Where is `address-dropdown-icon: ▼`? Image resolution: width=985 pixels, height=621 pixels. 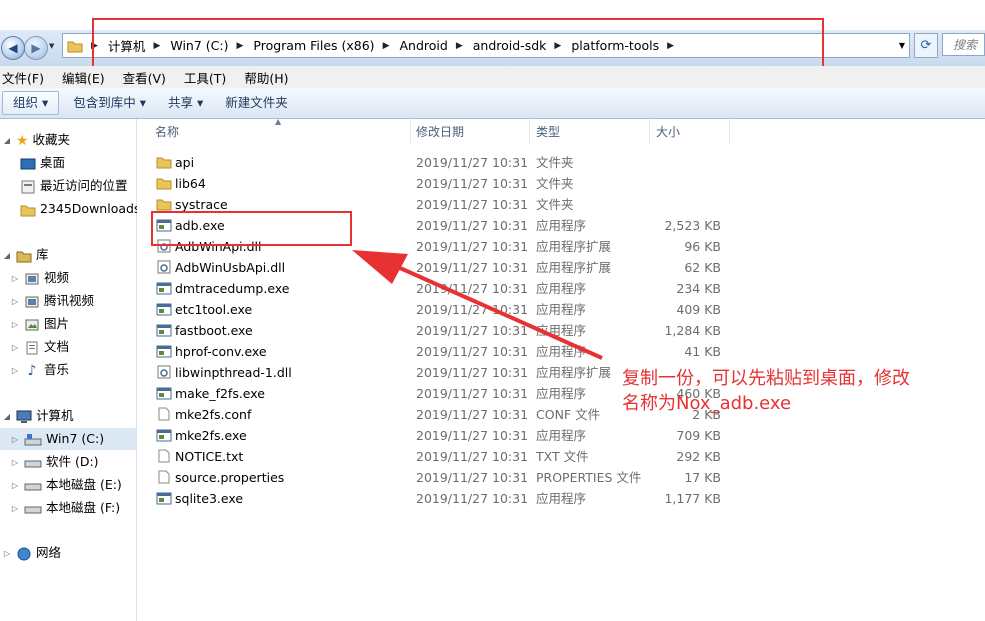 address-dropdown-icon: ▼ is located at coordinates (902, 45).